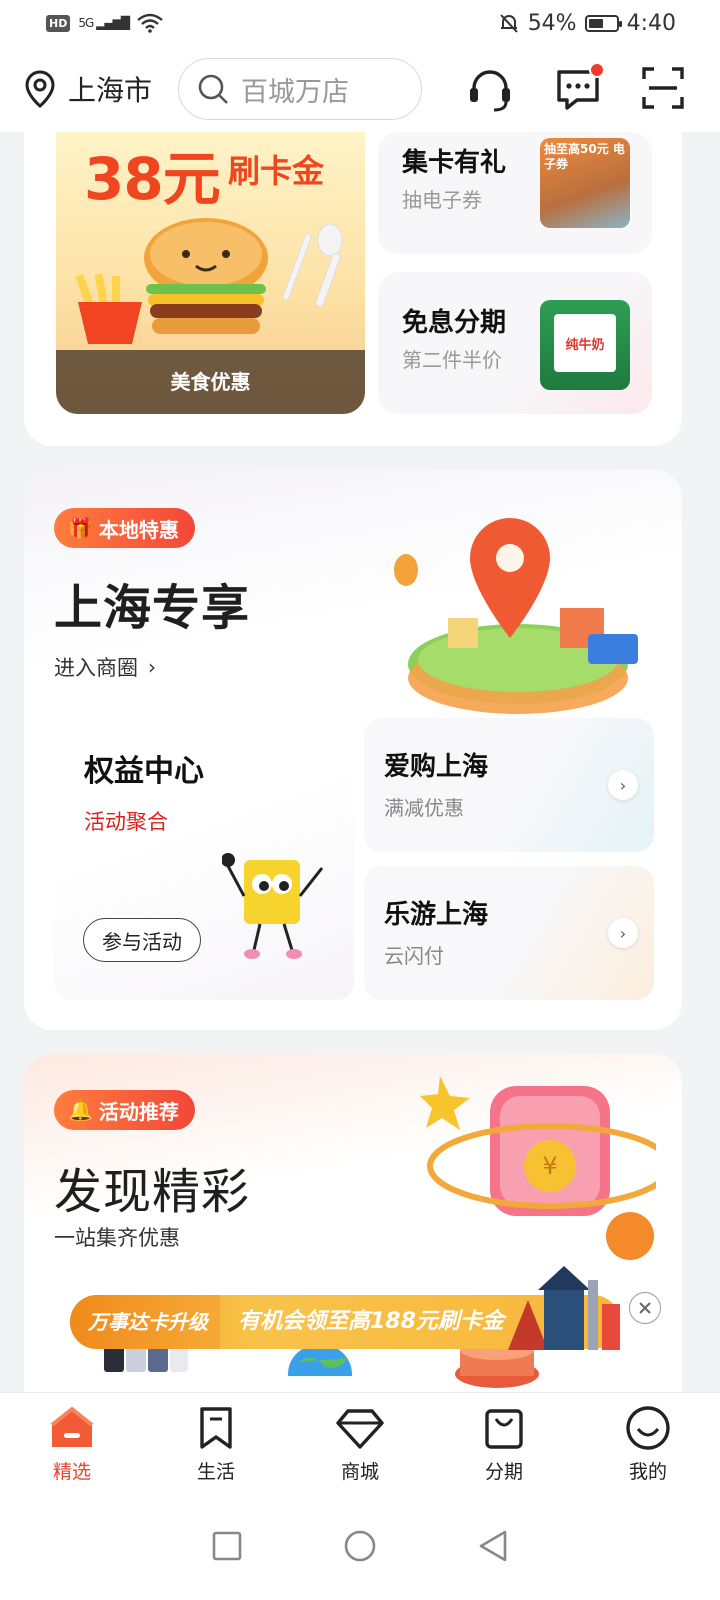  I want to click on food-deal-label: 美食优惠, so click(210, 382).